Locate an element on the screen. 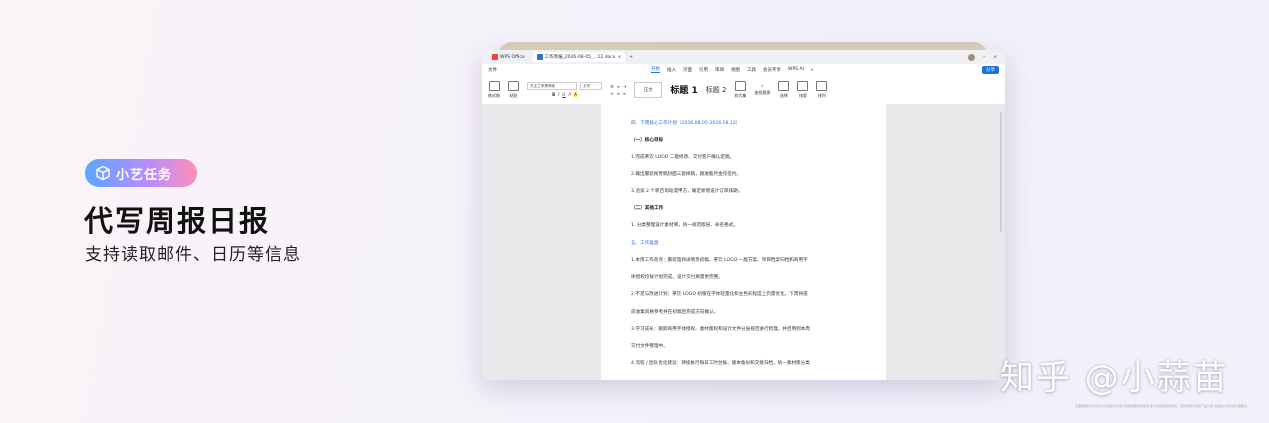 Image resolution: width=1269 pixels, height=423 pixels. badge-label: 小艺任务 is located at coordinates (144, 175).